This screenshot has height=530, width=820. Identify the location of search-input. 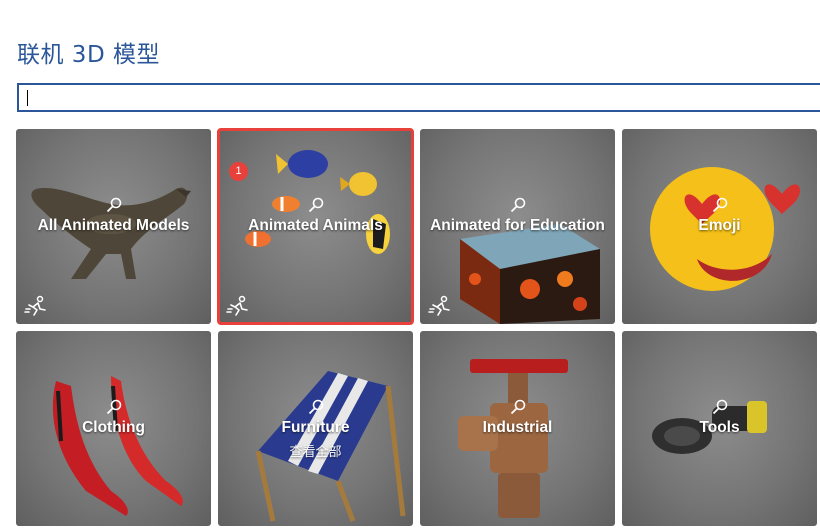
(418, 97).